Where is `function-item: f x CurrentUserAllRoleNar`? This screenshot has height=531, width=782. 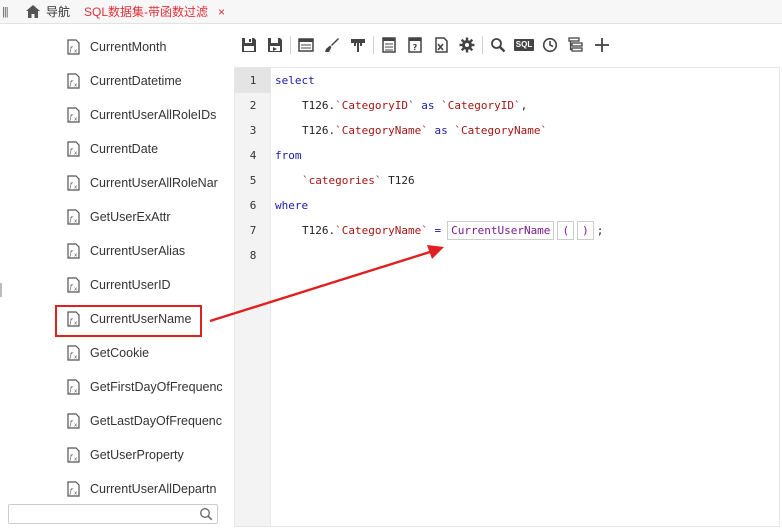 function-item: f x CurrentUserAllRoleNar is located at coordinates (114, 183).